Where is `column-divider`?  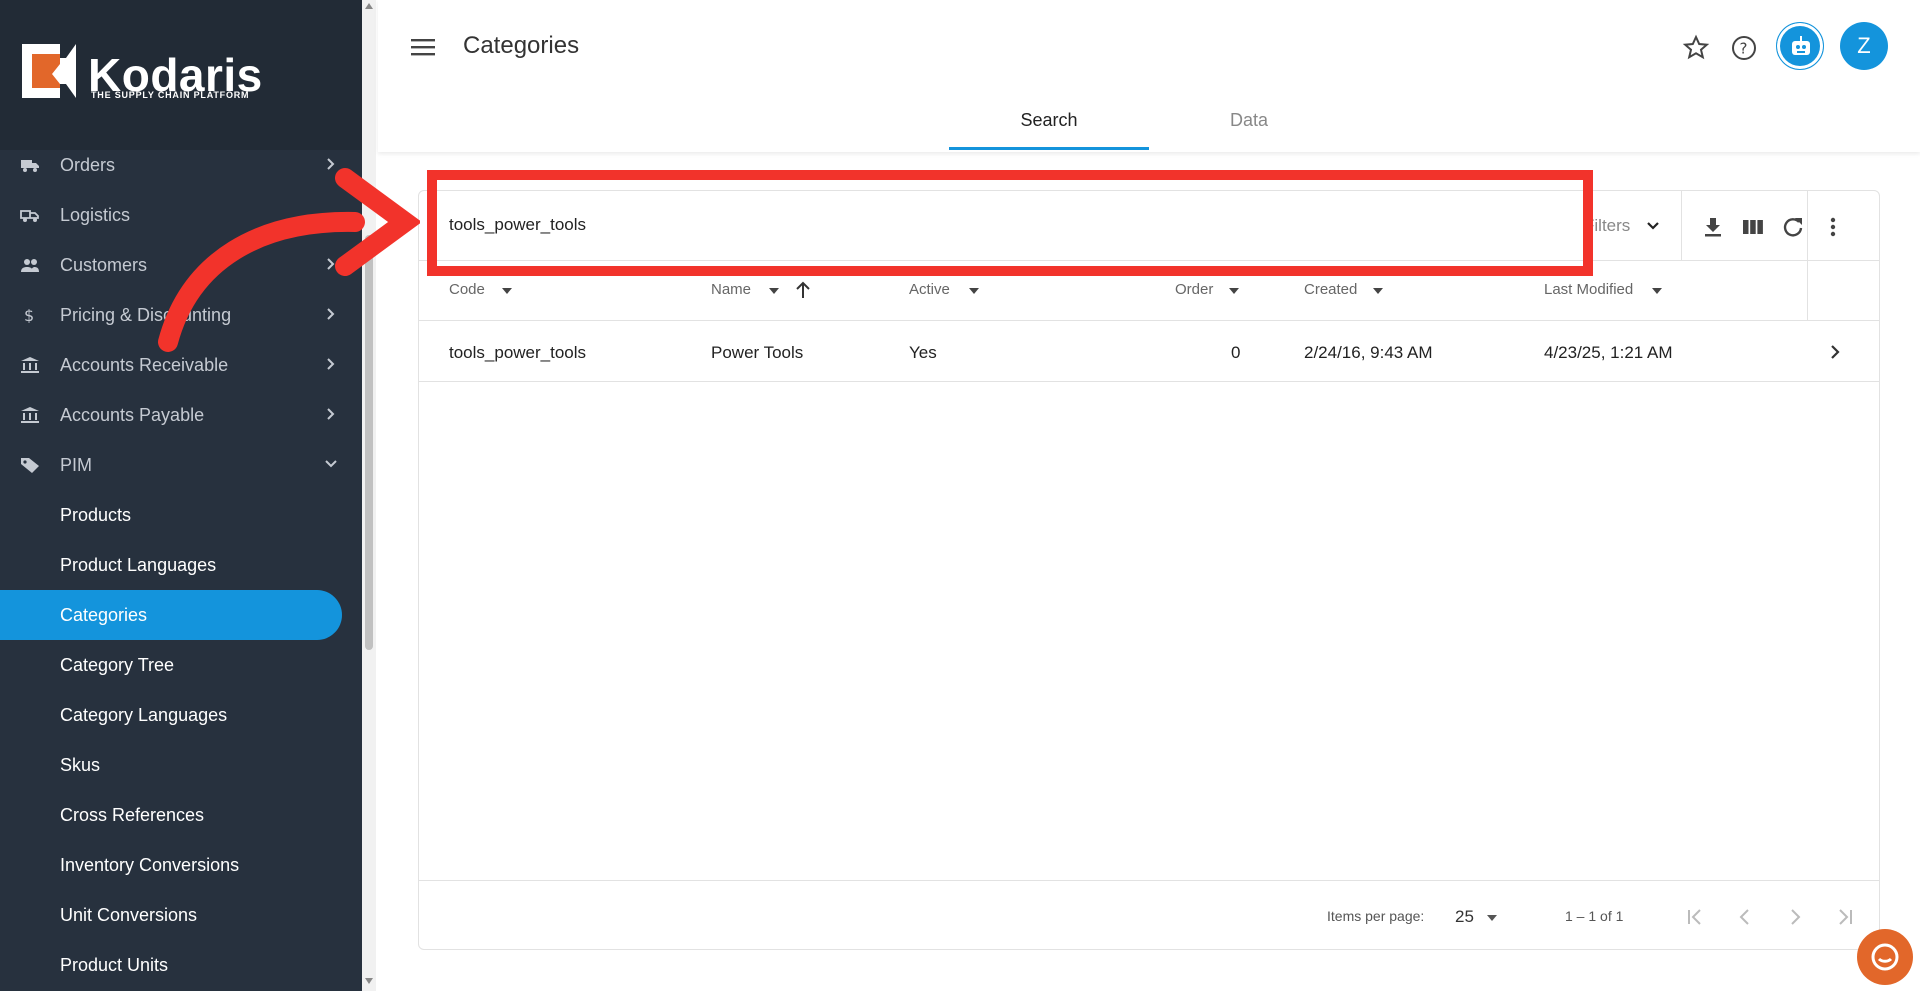 column-divider is located at coordinates (1807, 256).